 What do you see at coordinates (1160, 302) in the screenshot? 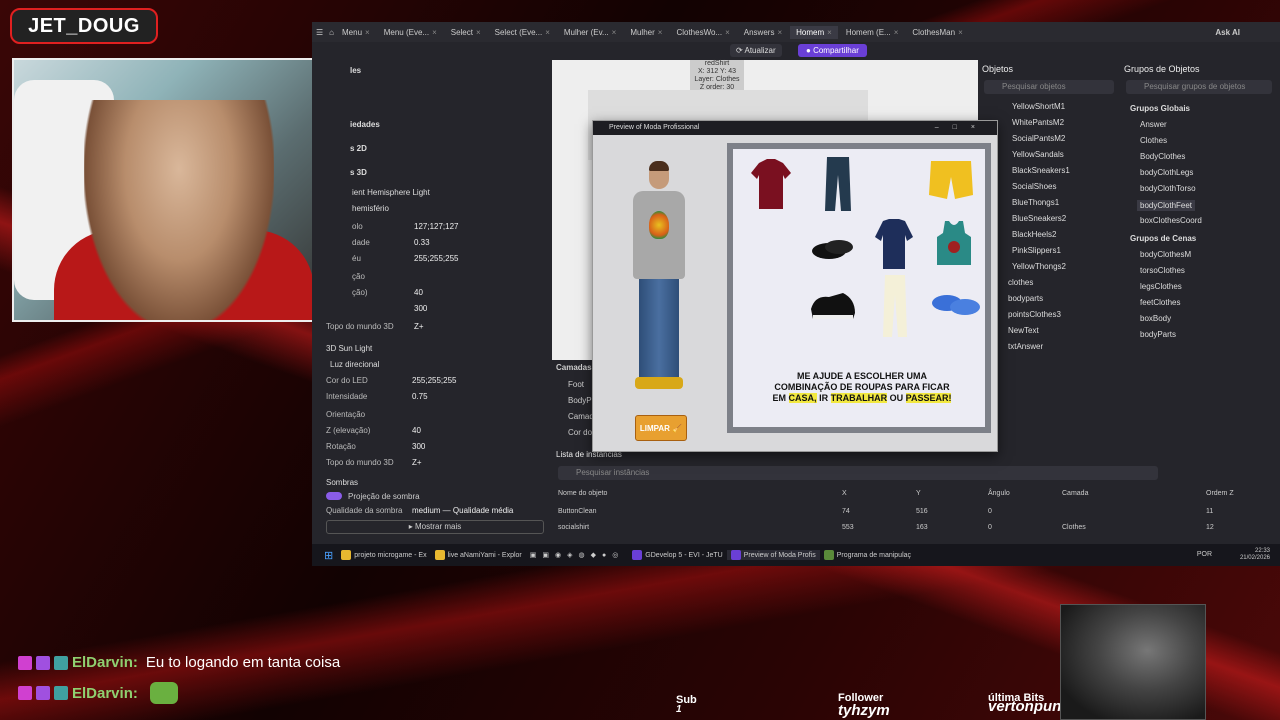
I see `list-item: feetClothes` at bounding box center [1160, 302].